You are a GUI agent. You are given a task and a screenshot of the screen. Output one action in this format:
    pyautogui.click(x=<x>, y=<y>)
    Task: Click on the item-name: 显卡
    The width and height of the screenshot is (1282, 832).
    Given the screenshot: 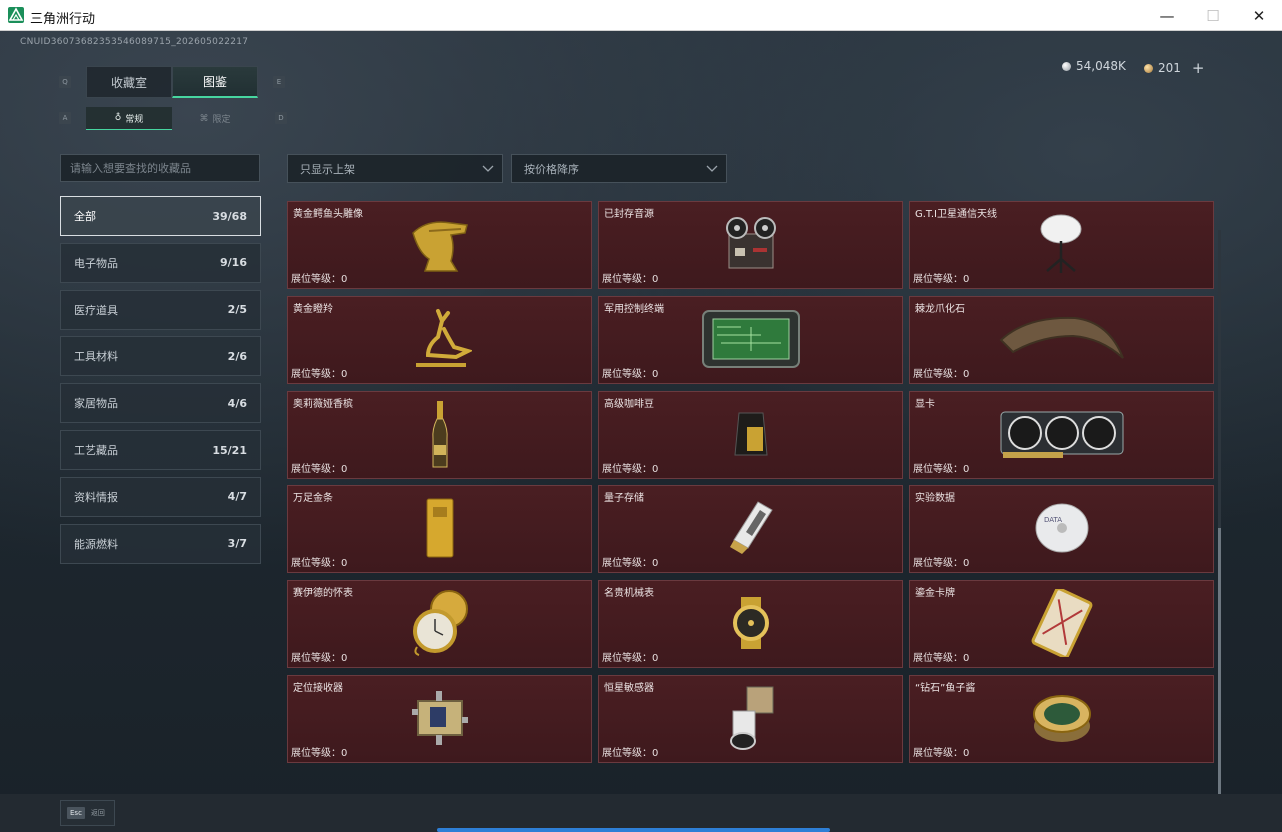 What is the action you would take?
    pyautogui.click(x=925, y=404)
    